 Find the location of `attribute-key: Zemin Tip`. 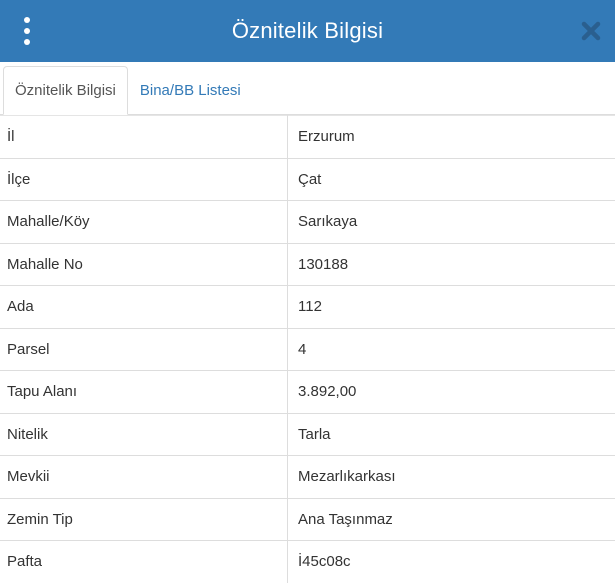

attribute-key: Zemin Tip is located at coordinates (144, 519).